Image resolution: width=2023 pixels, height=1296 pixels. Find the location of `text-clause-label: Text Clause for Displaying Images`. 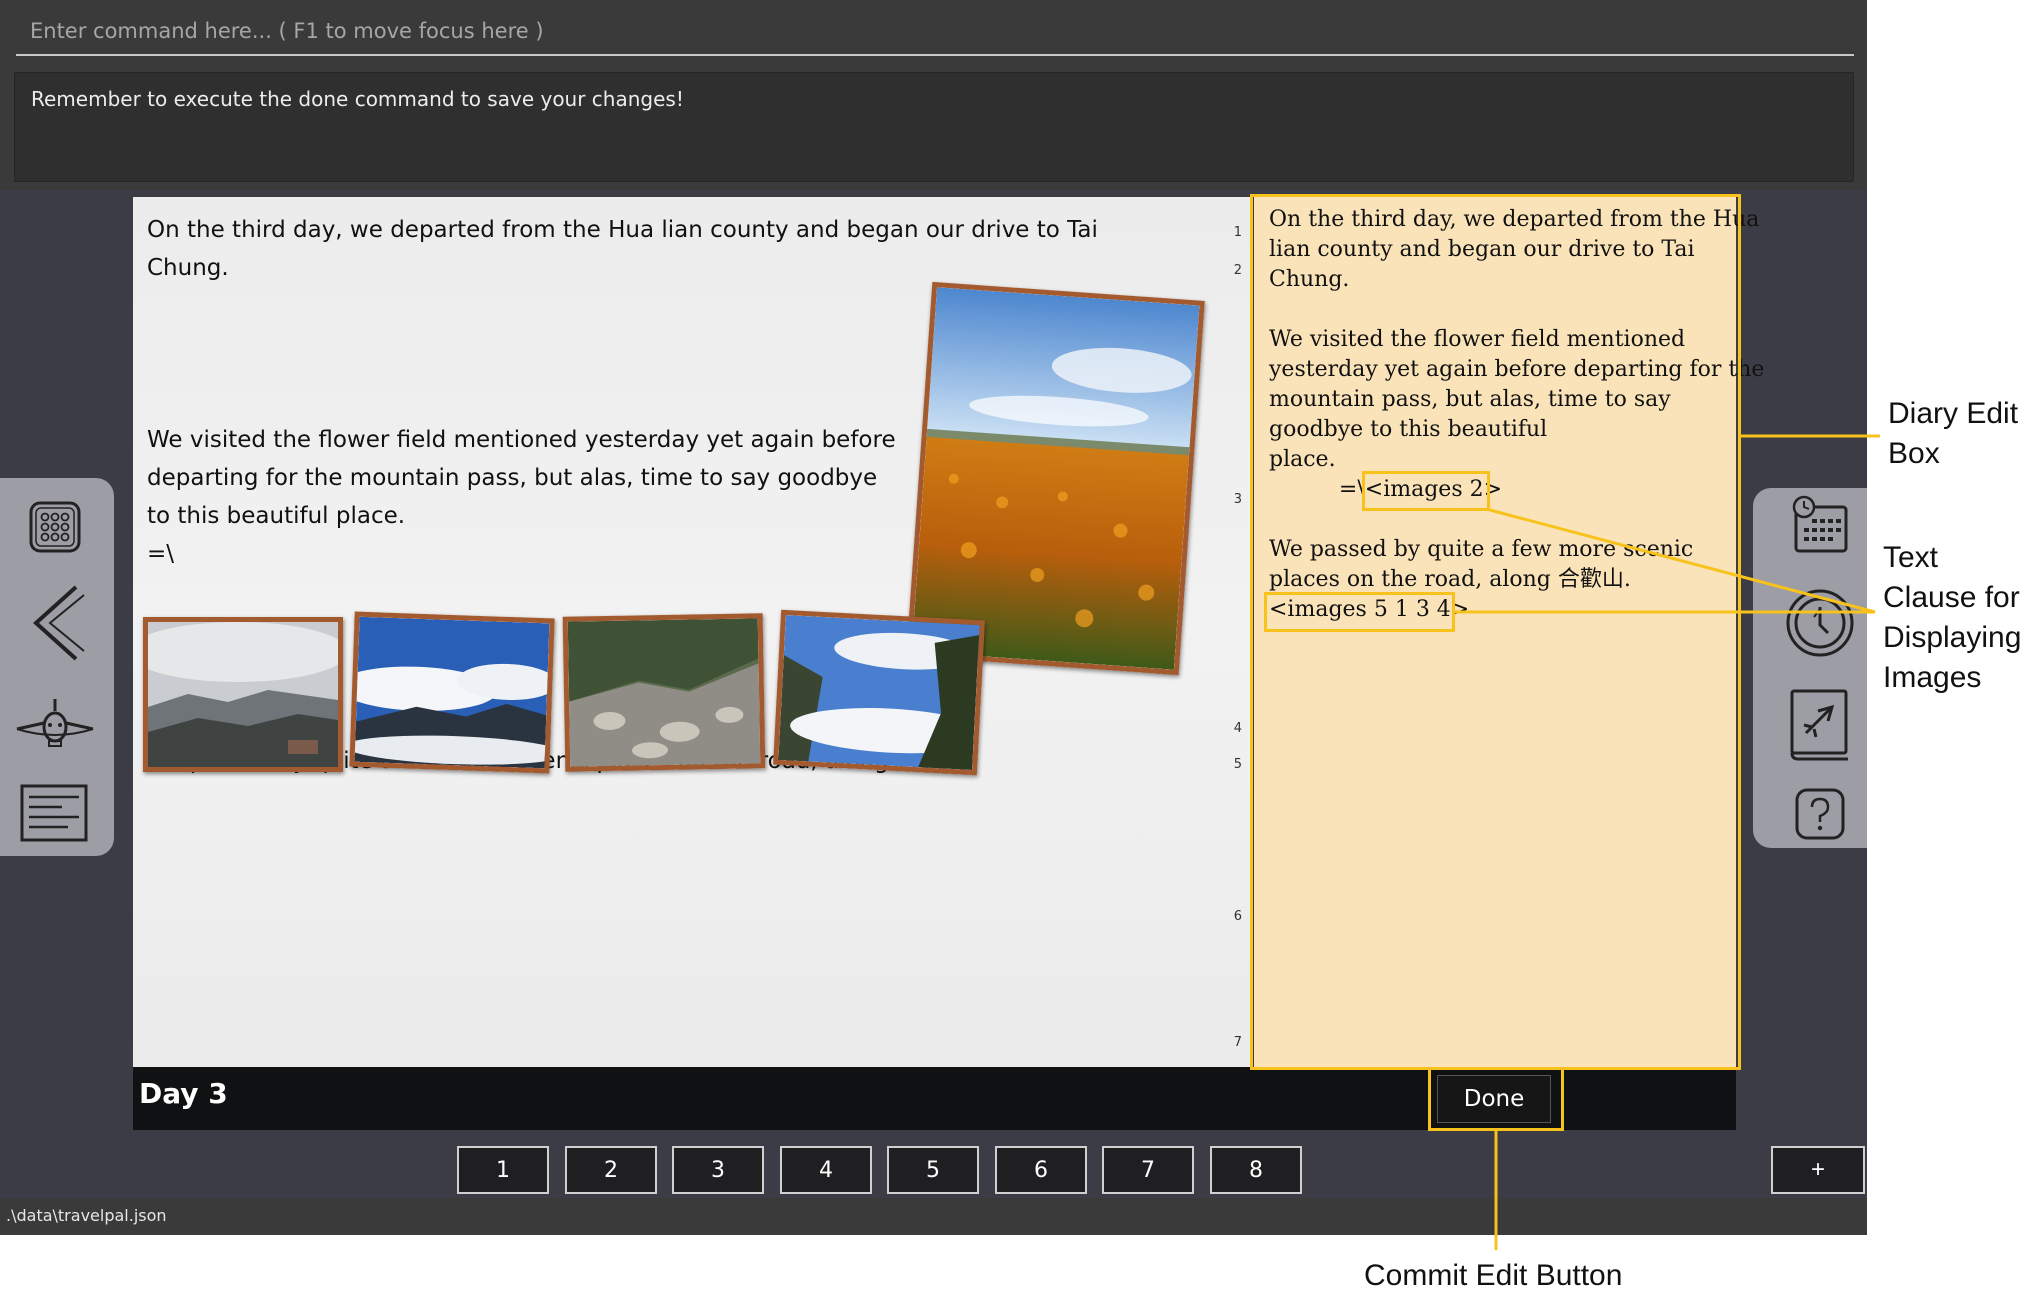

text-clause-label: Text Clause for Displaying Images is located at coordinates (1952, 617).